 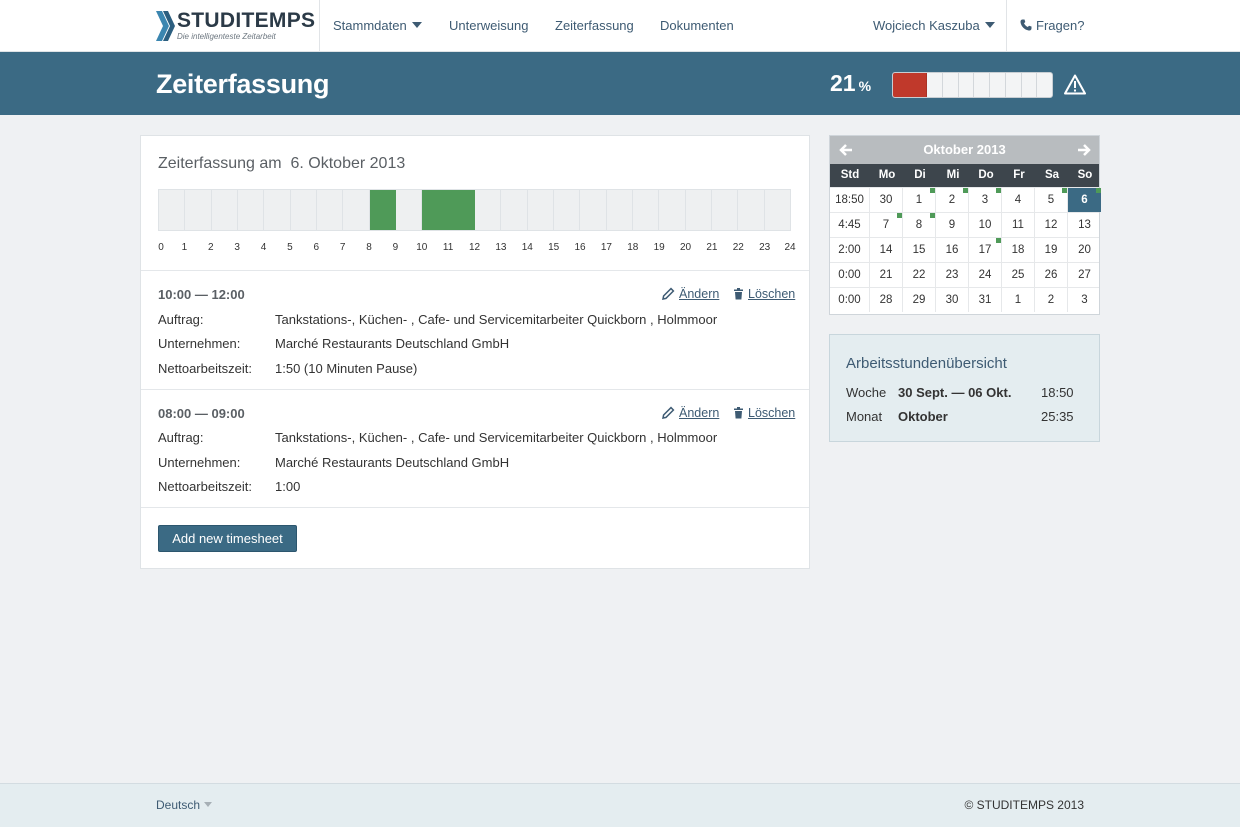 What do you see at coordinates (1084, 150) in the screenshot?
I see `arrow-right-icon` at bounding box center [1084, 150].